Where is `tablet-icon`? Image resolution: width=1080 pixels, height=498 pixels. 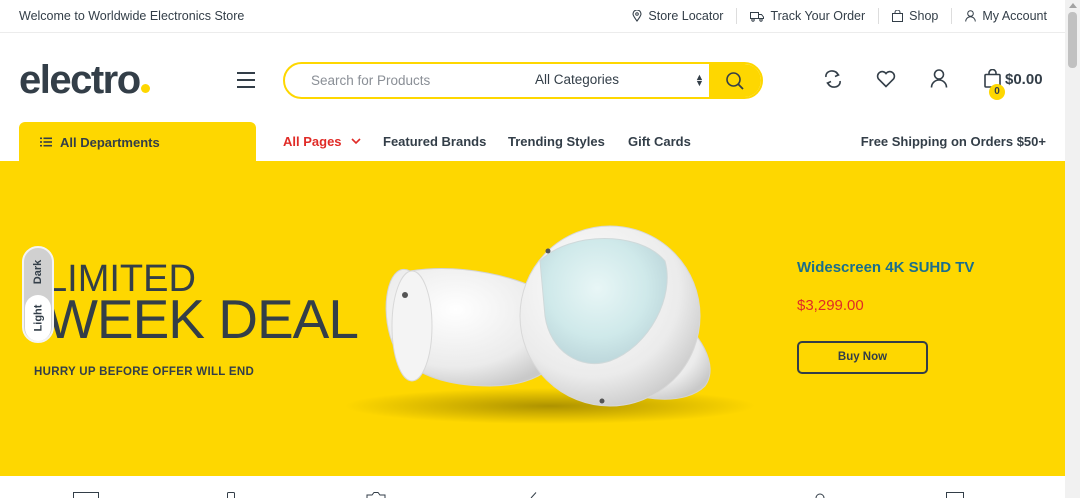
tablet-icon is located at coordinates (955, 495).